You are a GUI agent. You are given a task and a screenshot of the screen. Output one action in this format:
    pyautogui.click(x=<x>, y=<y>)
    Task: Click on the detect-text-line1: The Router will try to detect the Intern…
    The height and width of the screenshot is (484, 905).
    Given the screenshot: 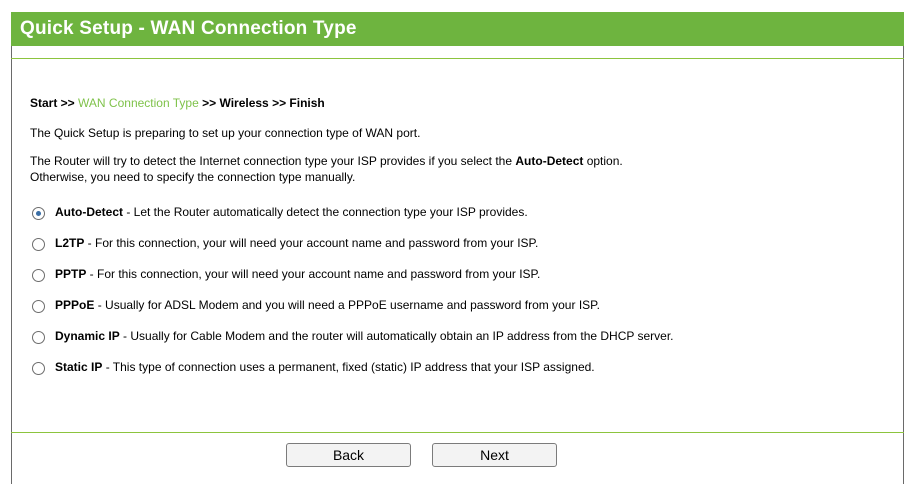 What is the action you would take?
    pyautogui.click(x=326, y=161)
    